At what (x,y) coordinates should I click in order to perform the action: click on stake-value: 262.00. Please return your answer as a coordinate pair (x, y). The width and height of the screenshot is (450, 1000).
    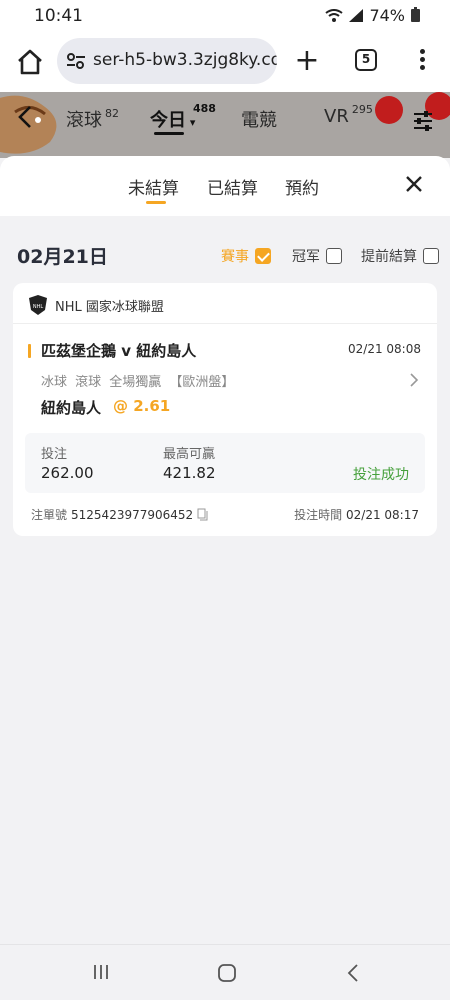
    Looking at the image, I should click on (67, 473).